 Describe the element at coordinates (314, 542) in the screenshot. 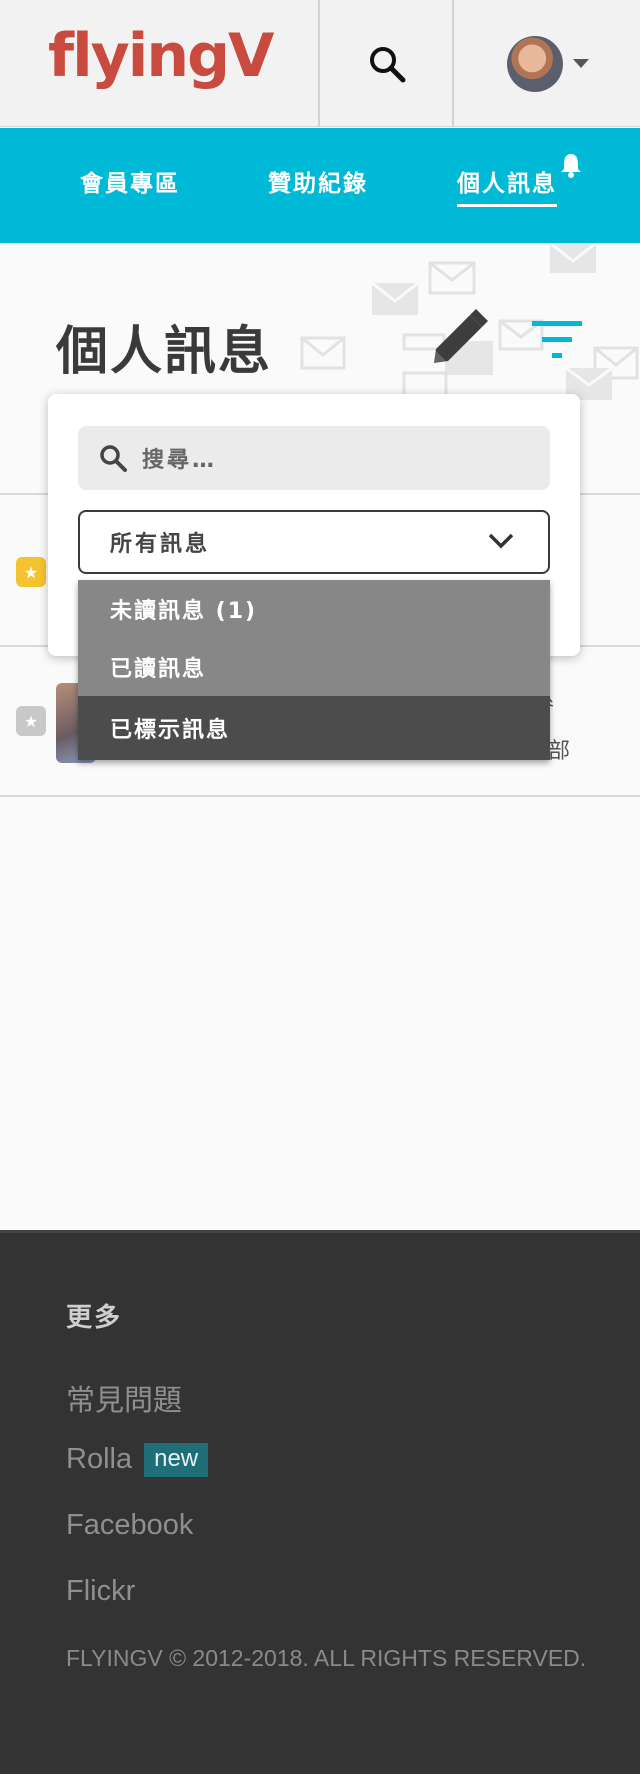

I see `message-filter-select: 所有訊息` at that location.